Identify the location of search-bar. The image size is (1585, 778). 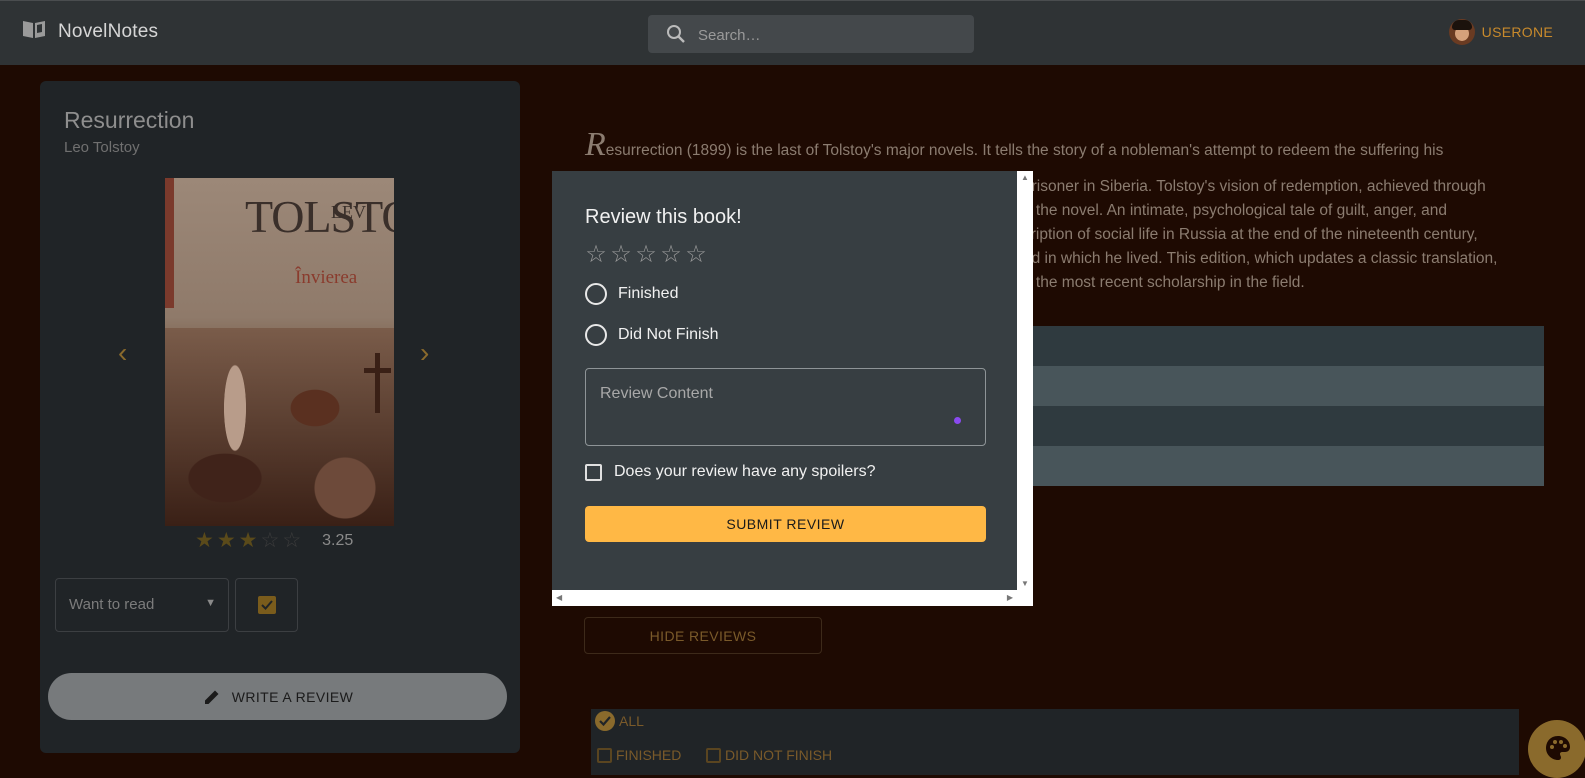
(811, 35).